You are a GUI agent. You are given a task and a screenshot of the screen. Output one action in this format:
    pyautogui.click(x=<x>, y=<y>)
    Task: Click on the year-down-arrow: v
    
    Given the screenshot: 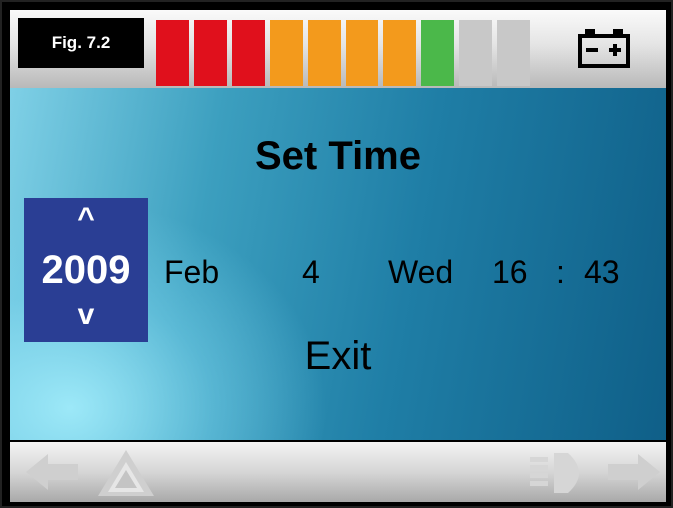 What is the action you would take?
    pyautogui.click(x=86, y=315)
    